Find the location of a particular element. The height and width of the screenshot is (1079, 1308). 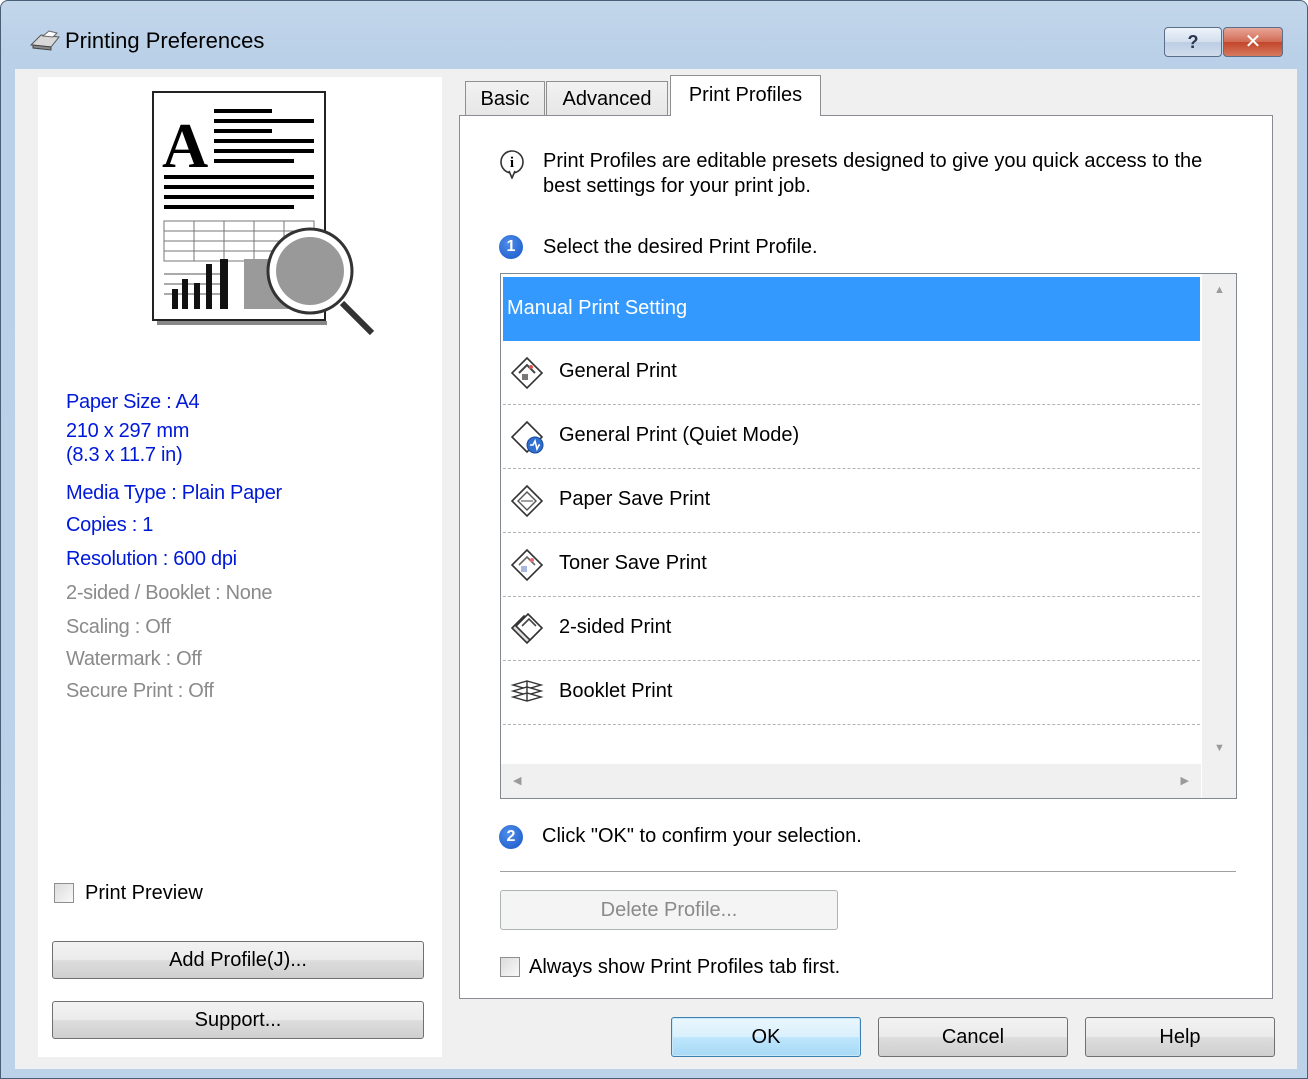

window-title: Printing Preferences is located at coordinates (165, 40).